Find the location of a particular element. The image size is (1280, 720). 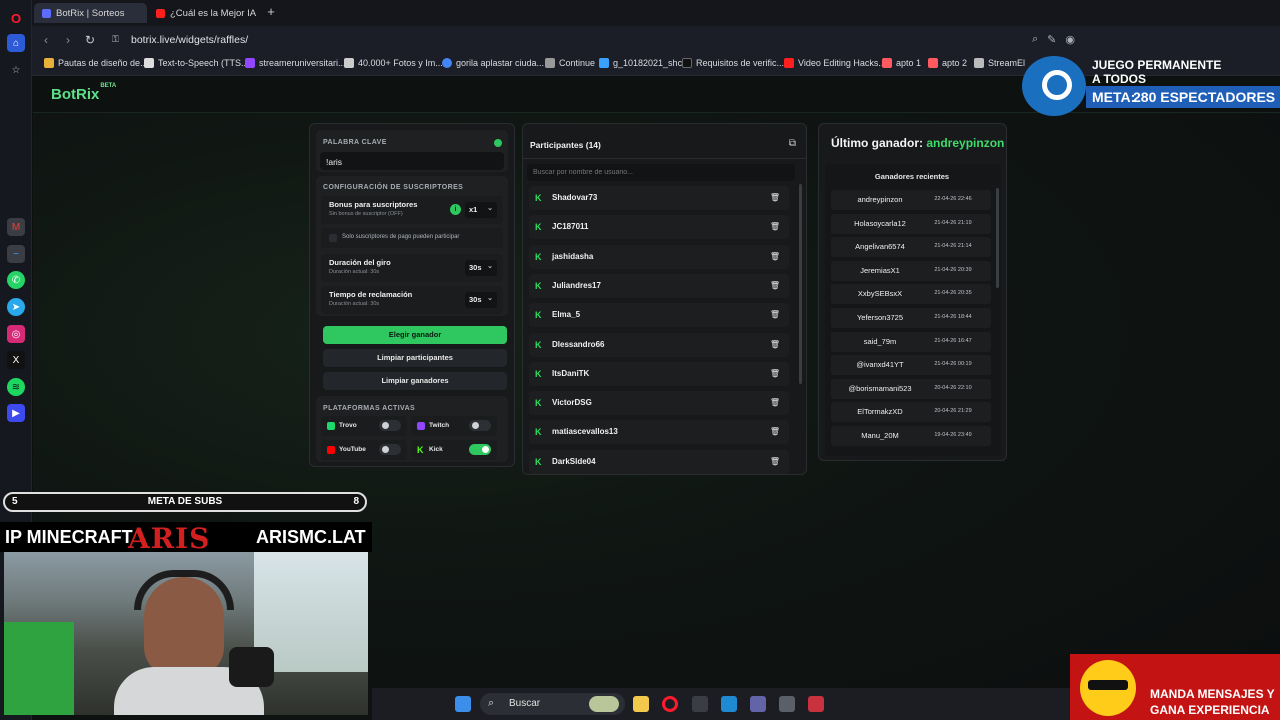

bonus-select: x1 ⌄ is located at coordinates (481, 210).